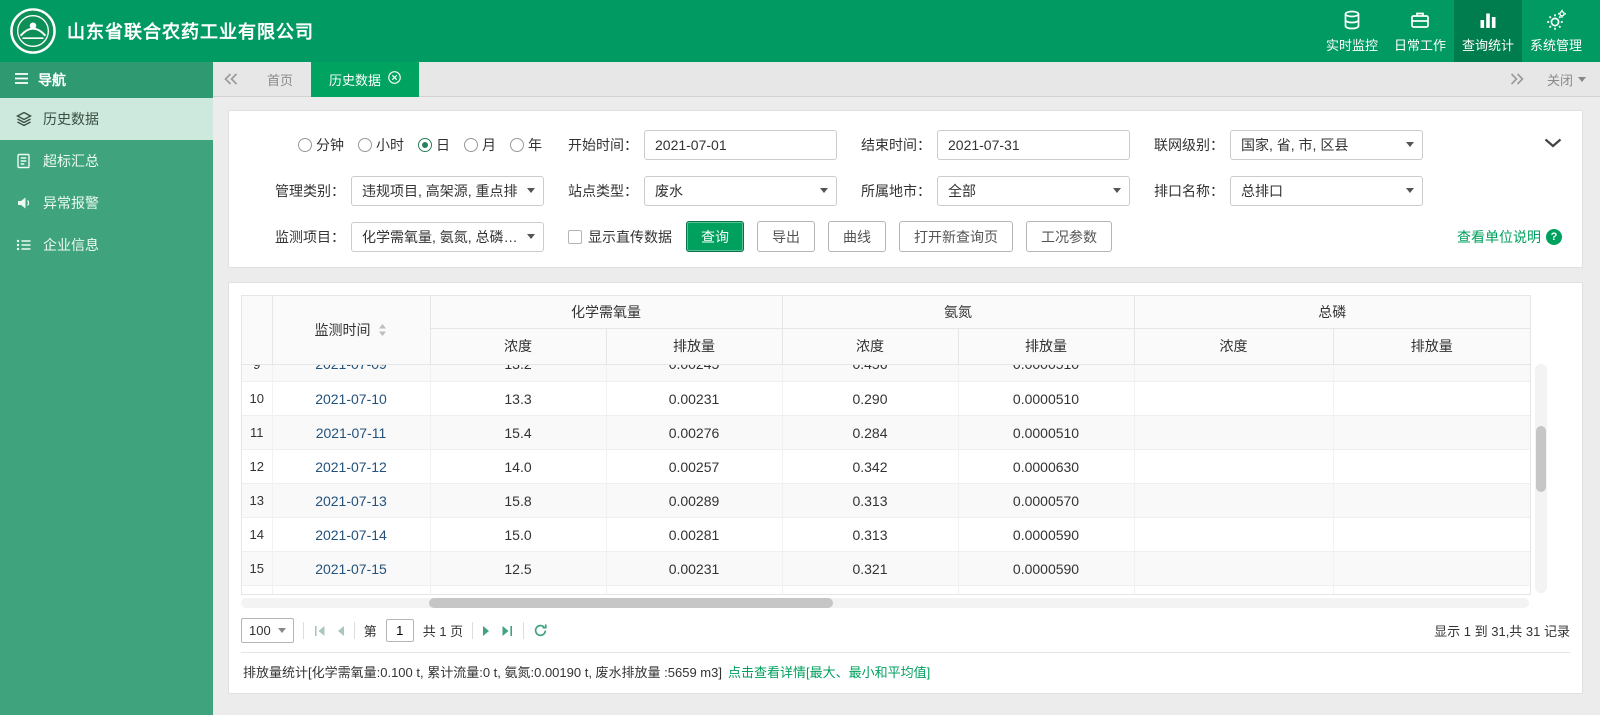 The image size is (1600, 715). I want to click on refresh-icon, so click(540, 630).